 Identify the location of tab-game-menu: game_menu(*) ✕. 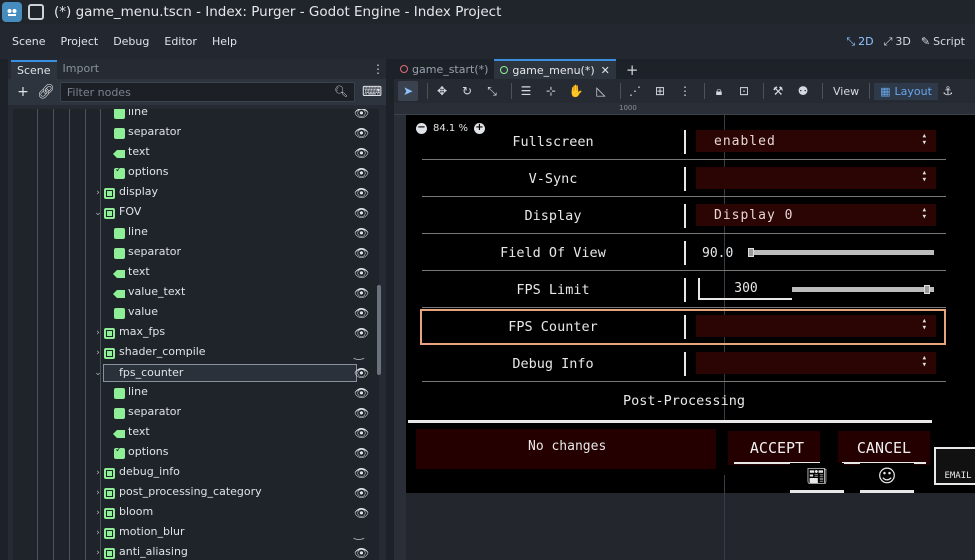
(555, 69).